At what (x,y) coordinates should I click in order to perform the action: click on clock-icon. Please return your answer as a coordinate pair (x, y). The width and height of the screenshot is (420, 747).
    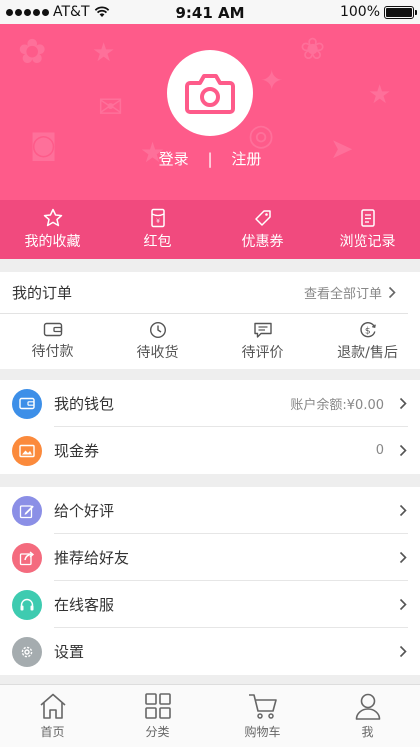
    Looking at the image, I should click on (157, 329).